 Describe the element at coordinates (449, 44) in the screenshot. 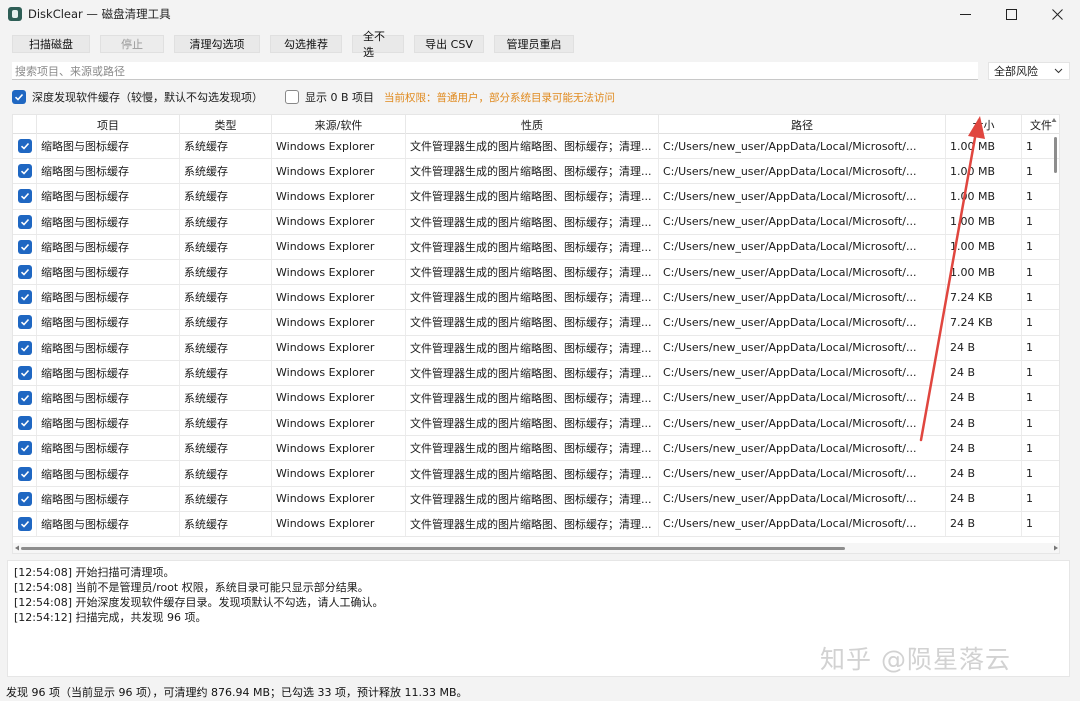

I see `export-csv-button: 导出 CSV` at that location.